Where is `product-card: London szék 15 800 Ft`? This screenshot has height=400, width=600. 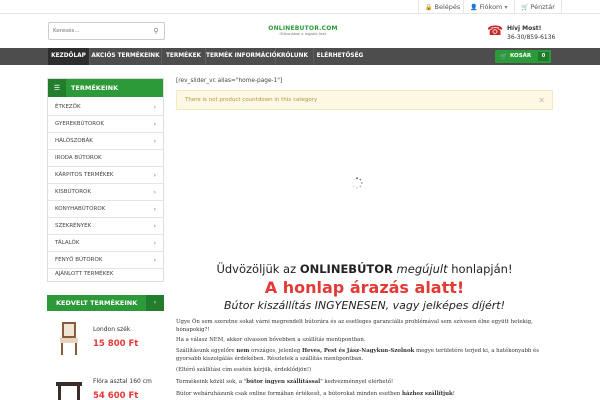 product-card: London szék 15 800 Ft is located at coordinates (105, 340).